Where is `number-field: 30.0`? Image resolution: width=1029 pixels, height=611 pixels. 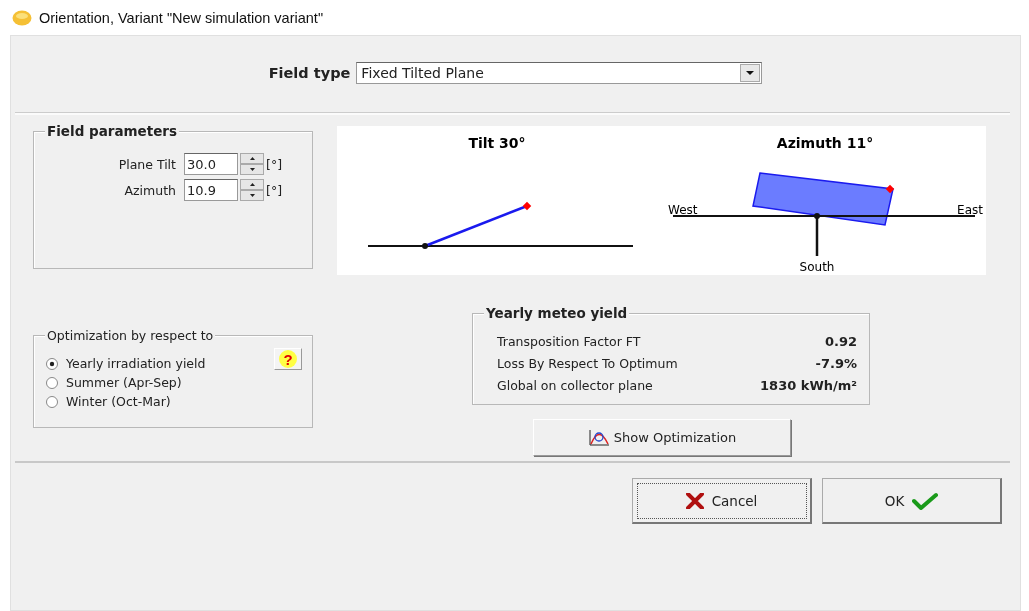 number-field: 30.0 is located at coordinates (211, 164).